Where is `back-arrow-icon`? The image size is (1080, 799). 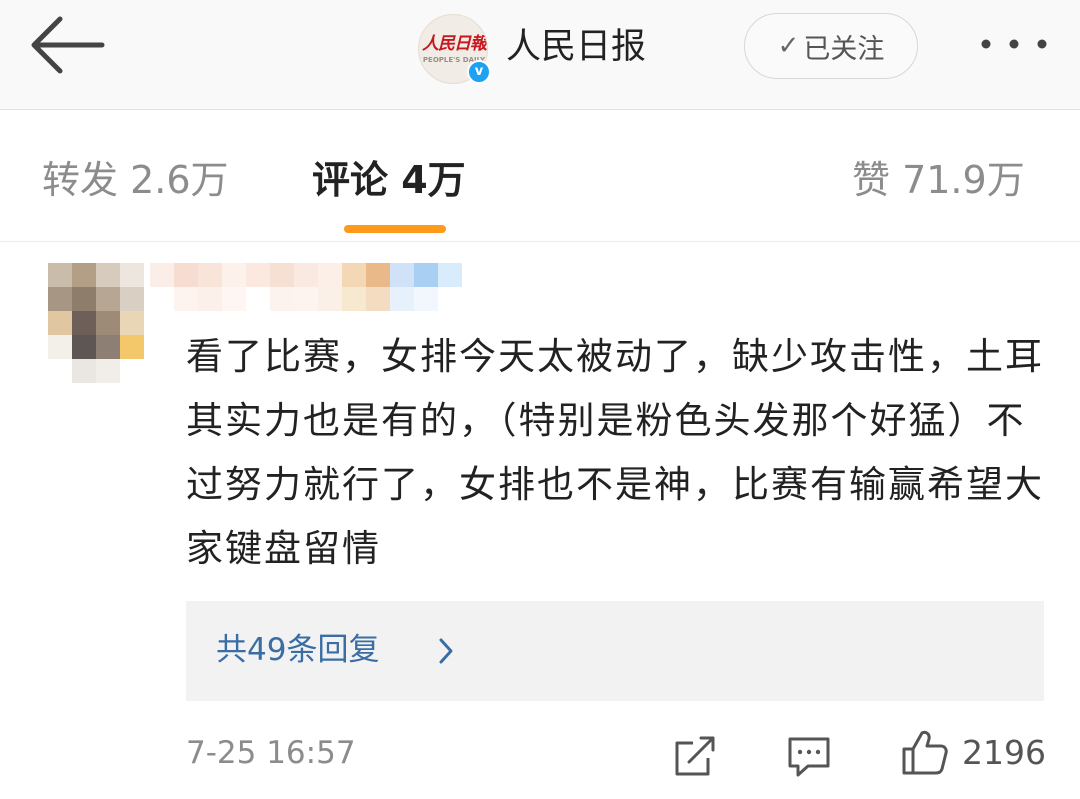 back-arrow-icon is located at coordinates (68, 45).